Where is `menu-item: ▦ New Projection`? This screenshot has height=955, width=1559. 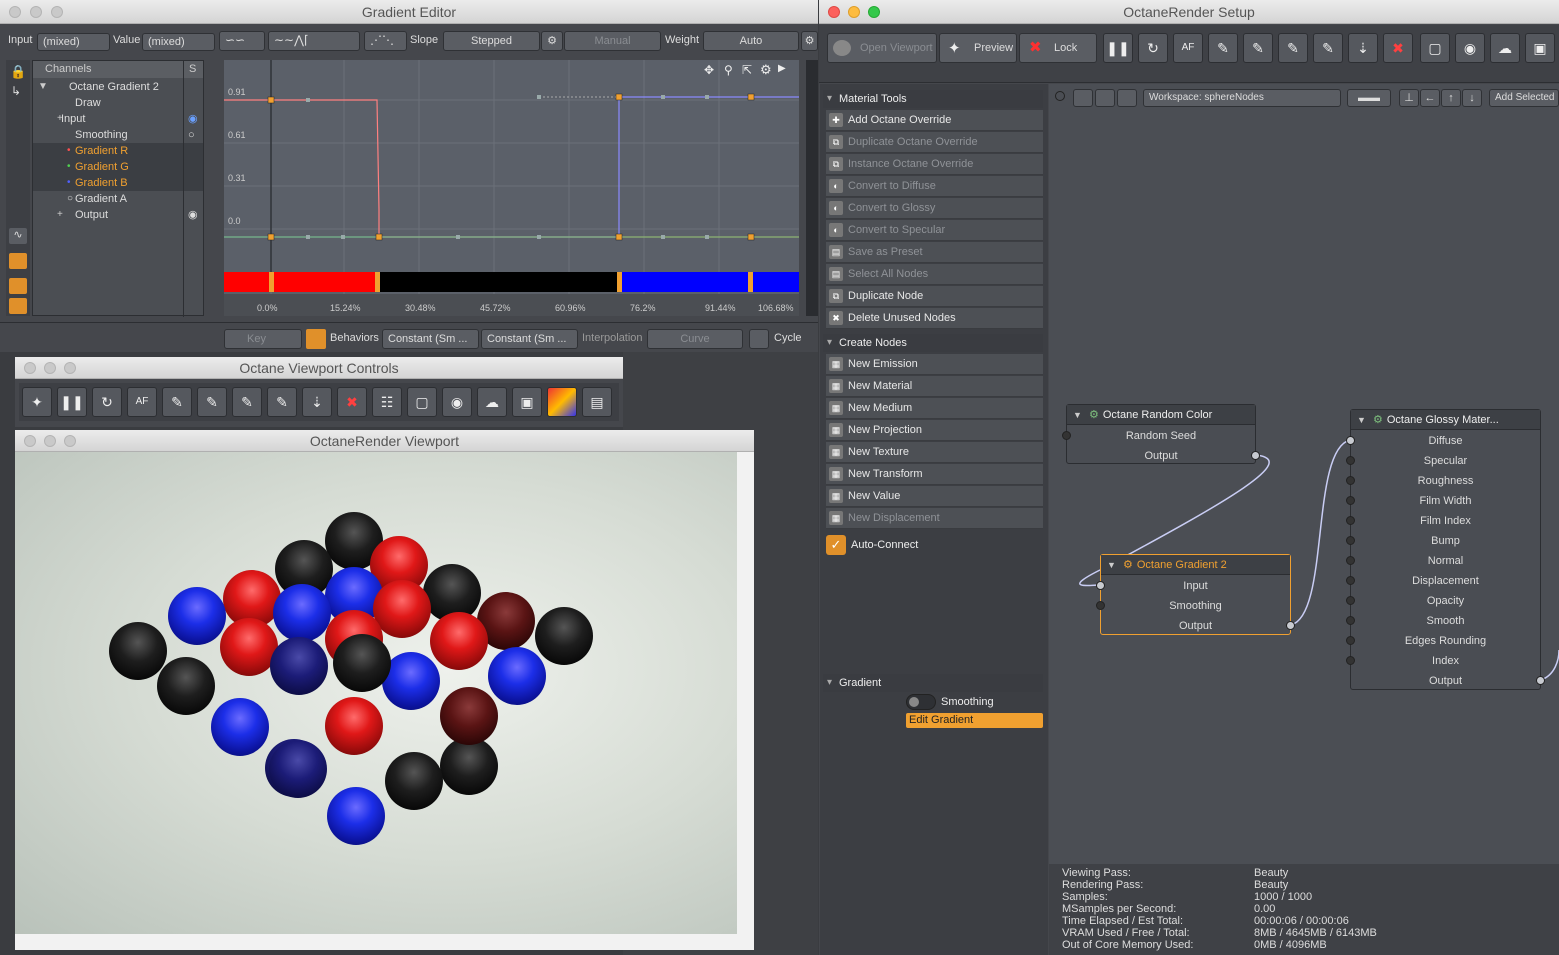
menu-item: ▦ New Projection is located at coordinates (934, 430).